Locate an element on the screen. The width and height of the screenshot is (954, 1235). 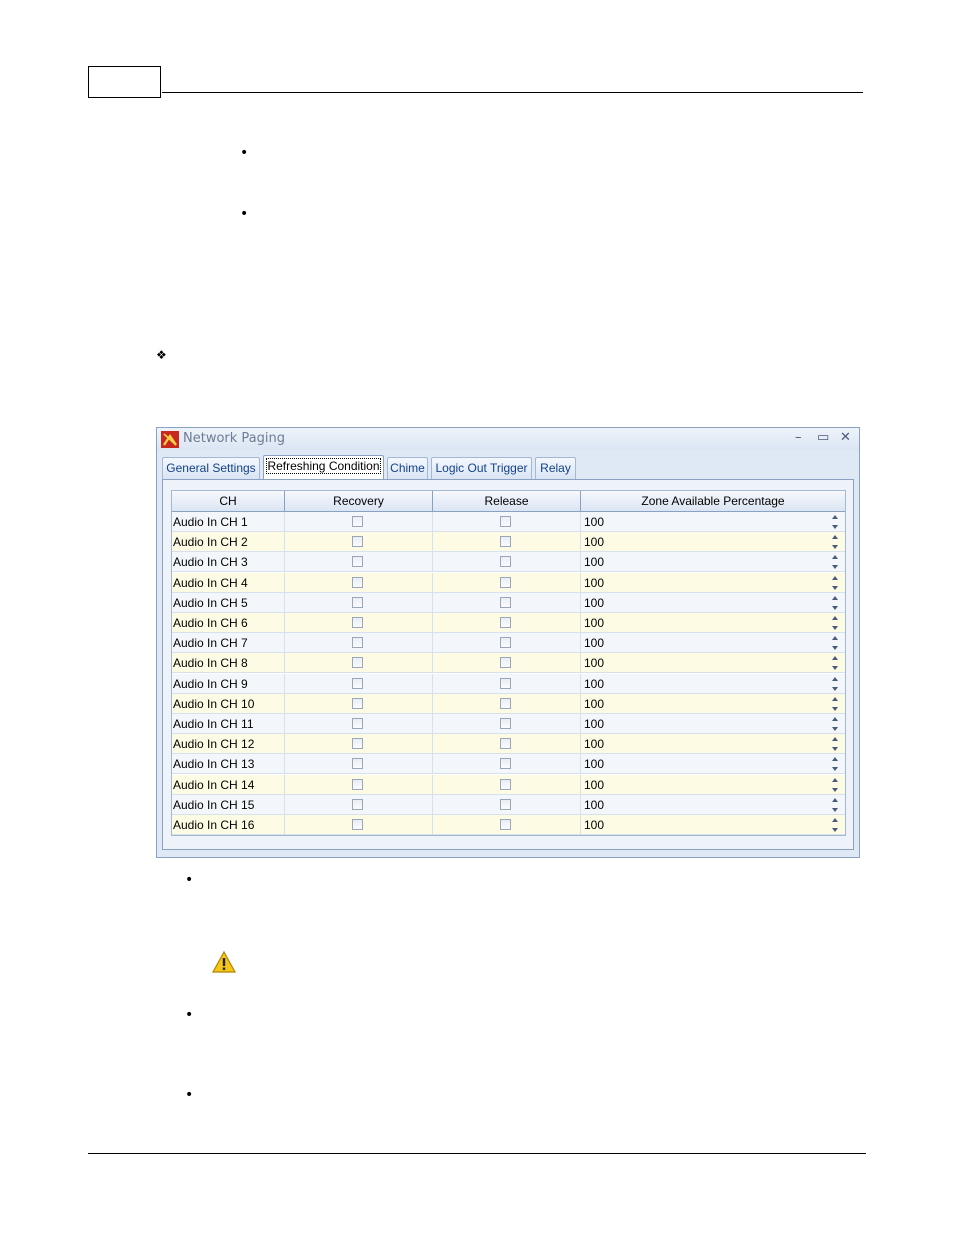
column-header-zone-available-percentage: Zone Available Percentage is located at coordinates (713, 501).